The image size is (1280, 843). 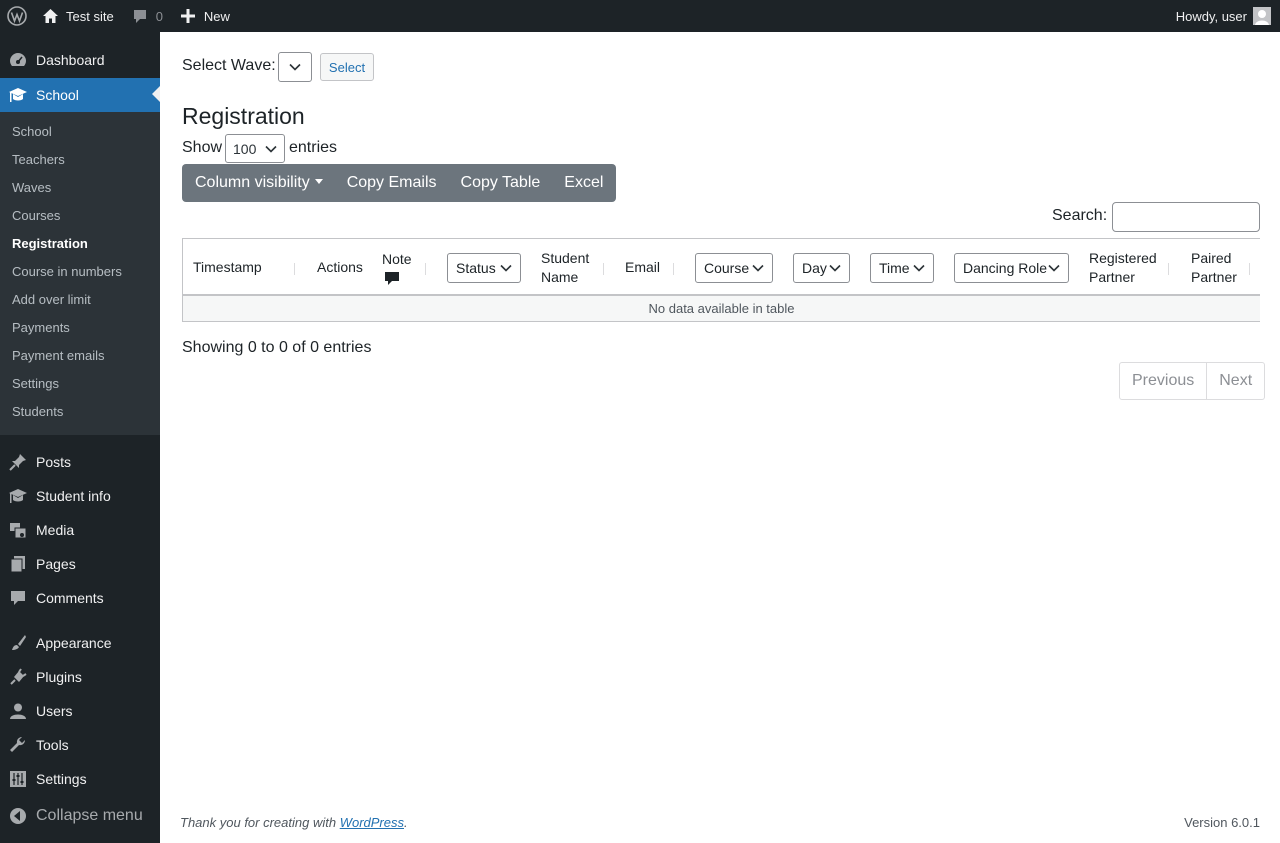 I want to click on day-filter-label: Day, so click(x=814, y=267).